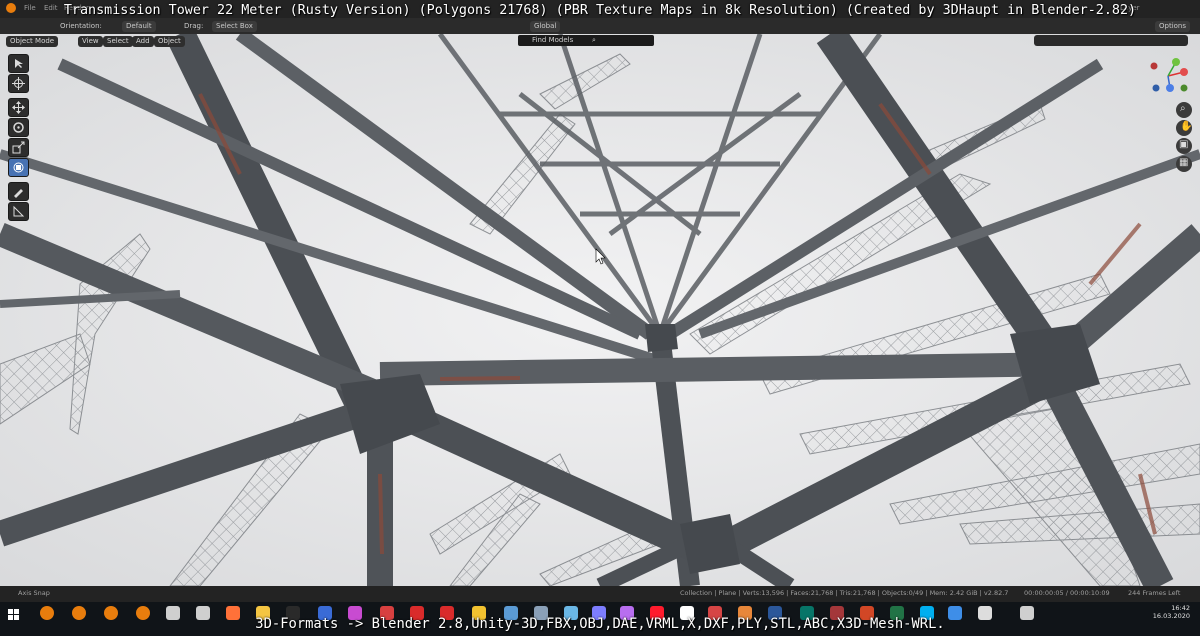 The height and width of the screenshot is (636, 1200). I want to click on orientation-dropdown: Default, so click(139, 26).